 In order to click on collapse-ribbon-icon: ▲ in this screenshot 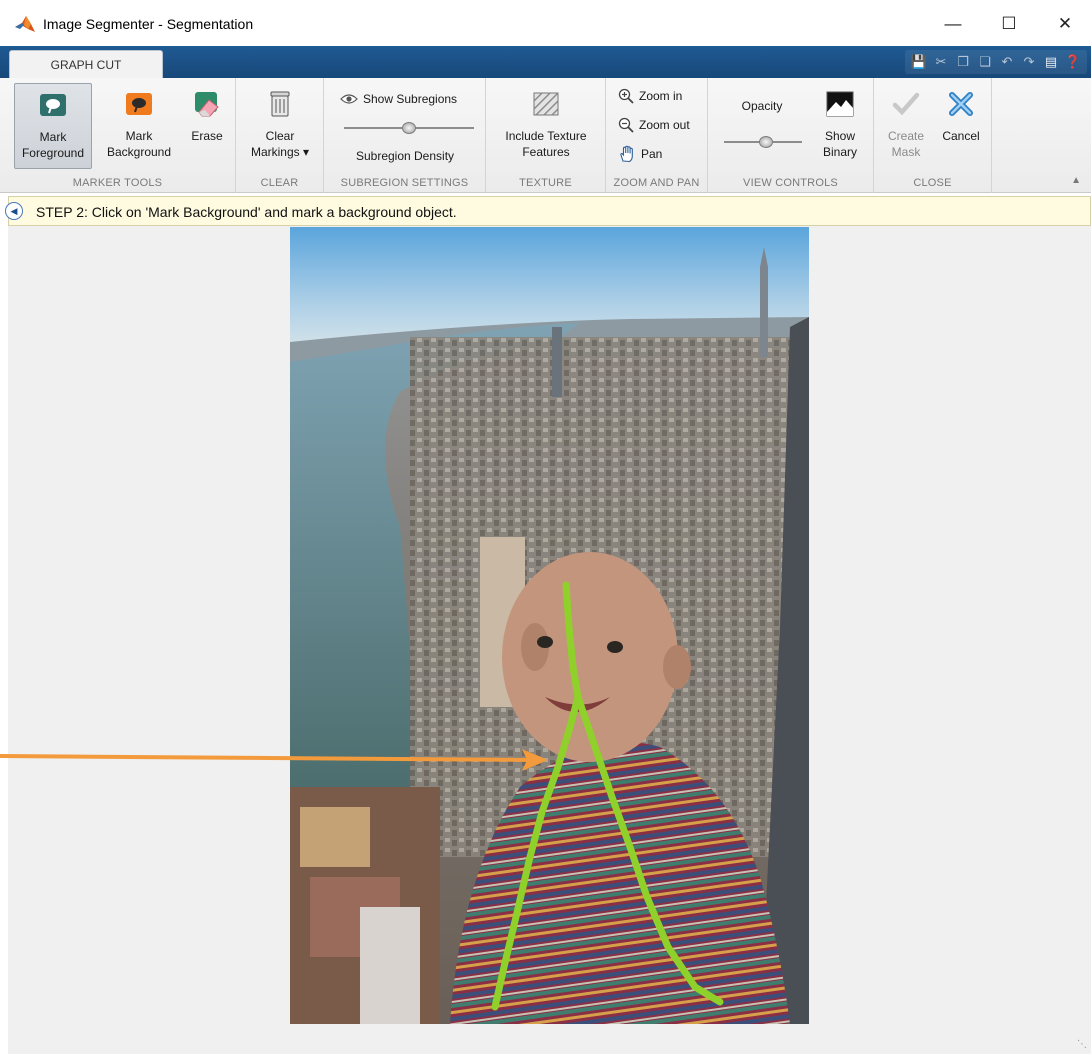, I will do `click(1076, 180)`.